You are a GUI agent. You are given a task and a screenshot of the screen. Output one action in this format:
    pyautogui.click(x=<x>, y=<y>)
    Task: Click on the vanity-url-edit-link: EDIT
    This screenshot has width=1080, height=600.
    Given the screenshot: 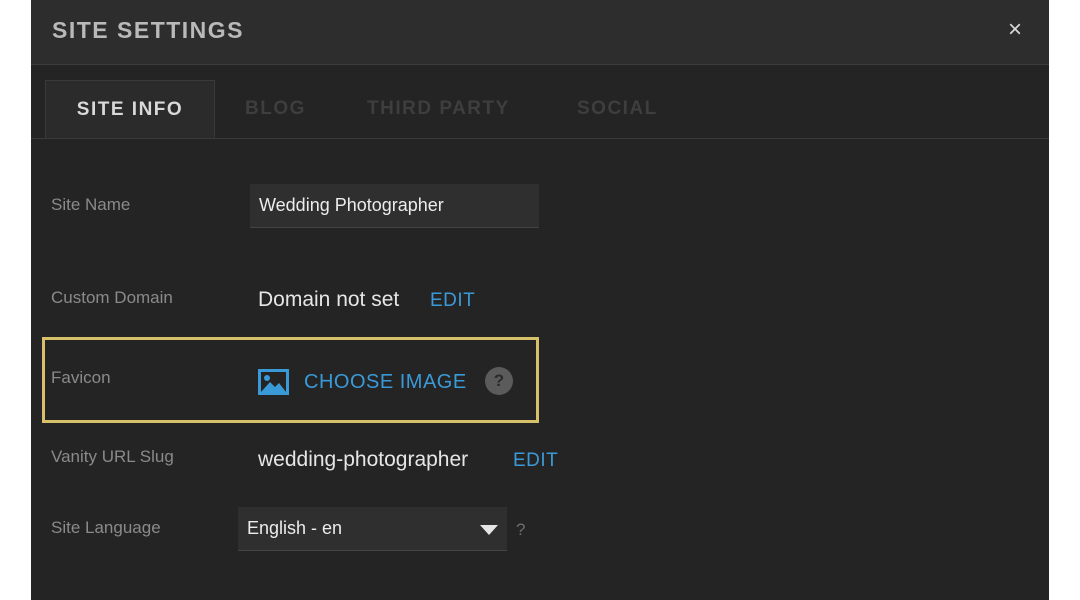 What is the action you would take?
    pyautogui.click(x=535, y=461)
    